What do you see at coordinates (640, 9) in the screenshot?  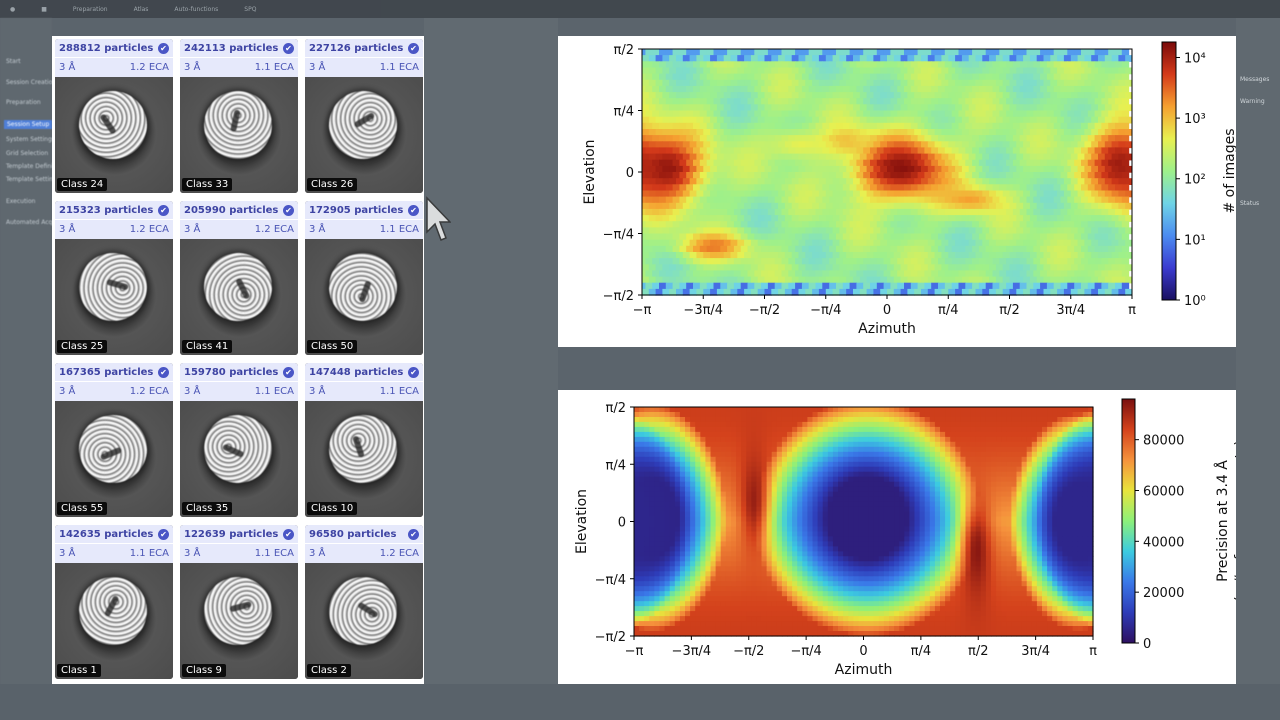 I see `top-menu-bar: ● ■ Preparation Atlas Auto-functions SPQ` at bounding box center [640, 9].